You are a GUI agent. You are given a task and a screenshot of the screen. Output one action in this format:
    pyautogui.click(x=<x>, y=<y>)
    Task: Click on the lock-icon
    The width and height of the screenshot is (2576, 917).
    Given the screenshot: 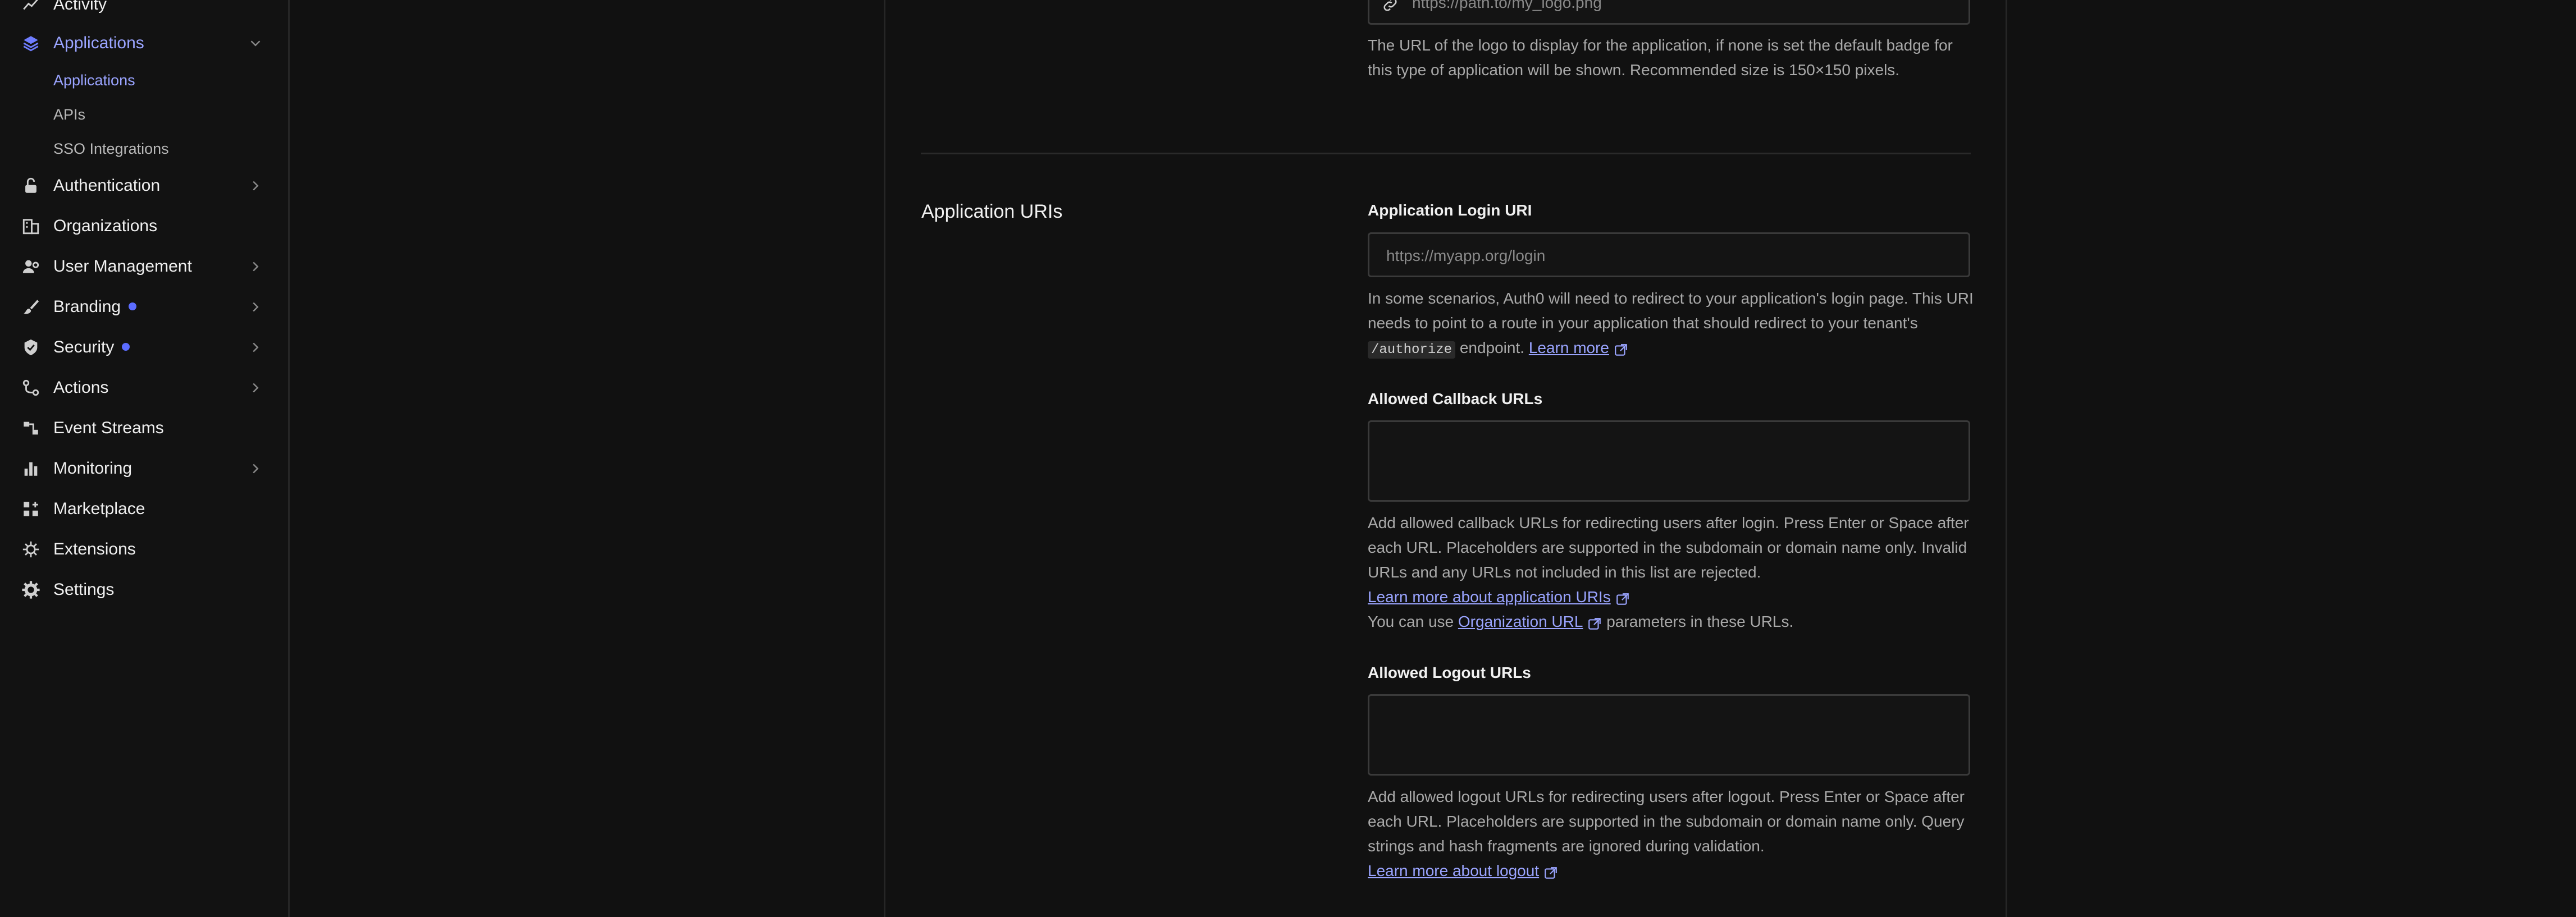 What is the action you would take?
    pyautogui.click(x=30, y=185)
    